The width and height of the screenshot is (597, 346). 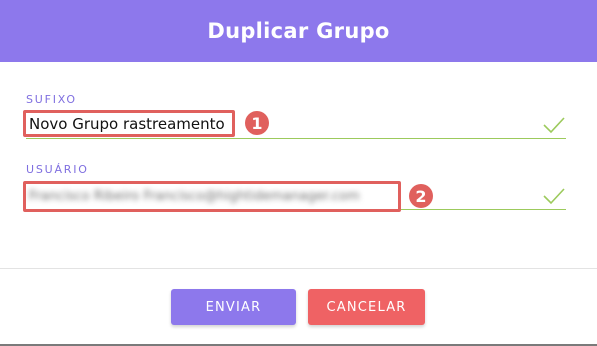 What do you see at coordinates (51, 99) in the screenshot?
I see `suffix-label: SUFIXO` at bounding box center [51, 99].